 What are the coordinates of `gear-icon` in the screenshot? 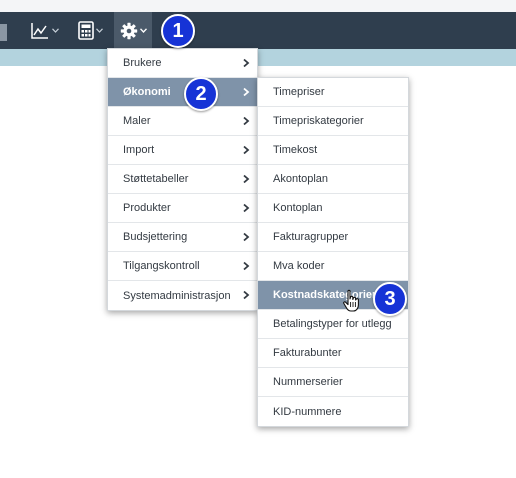 It's located at (128, 30).